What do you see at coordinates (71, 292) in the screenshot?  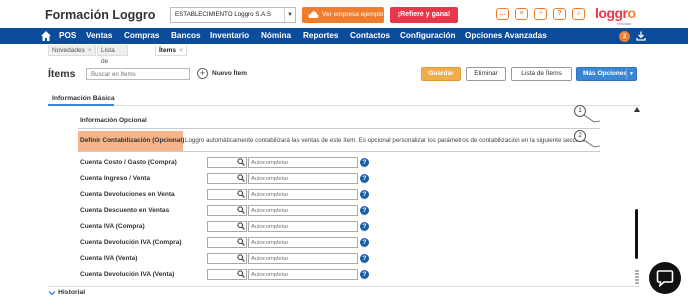 I see `historial-section: Historial` at bounding box center [71, 292].